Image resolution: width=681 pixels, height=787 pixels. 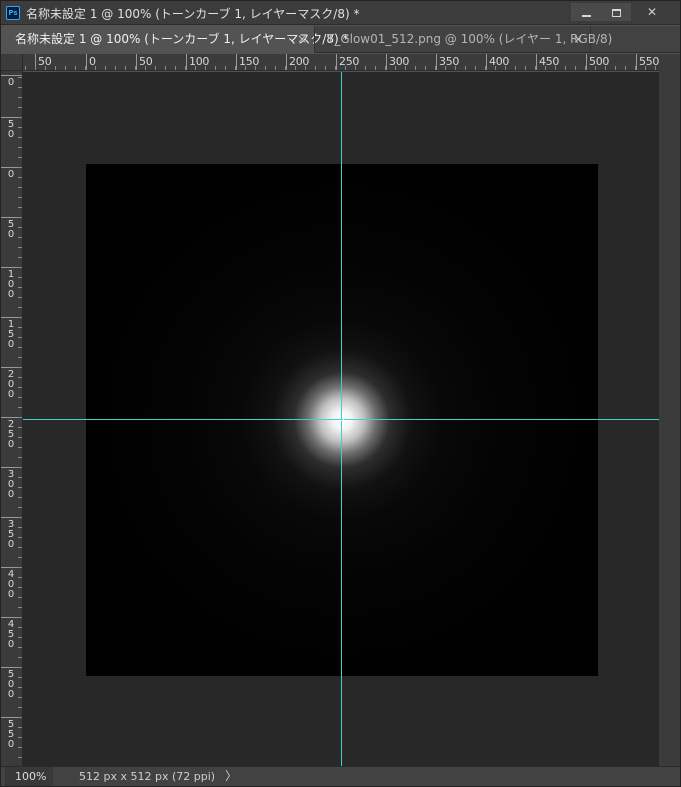 What do you see at coordinates (11, 534) in the screenshot?
I see `ruler-tick-label: 3 5 0` at bounding box center [11, 534].